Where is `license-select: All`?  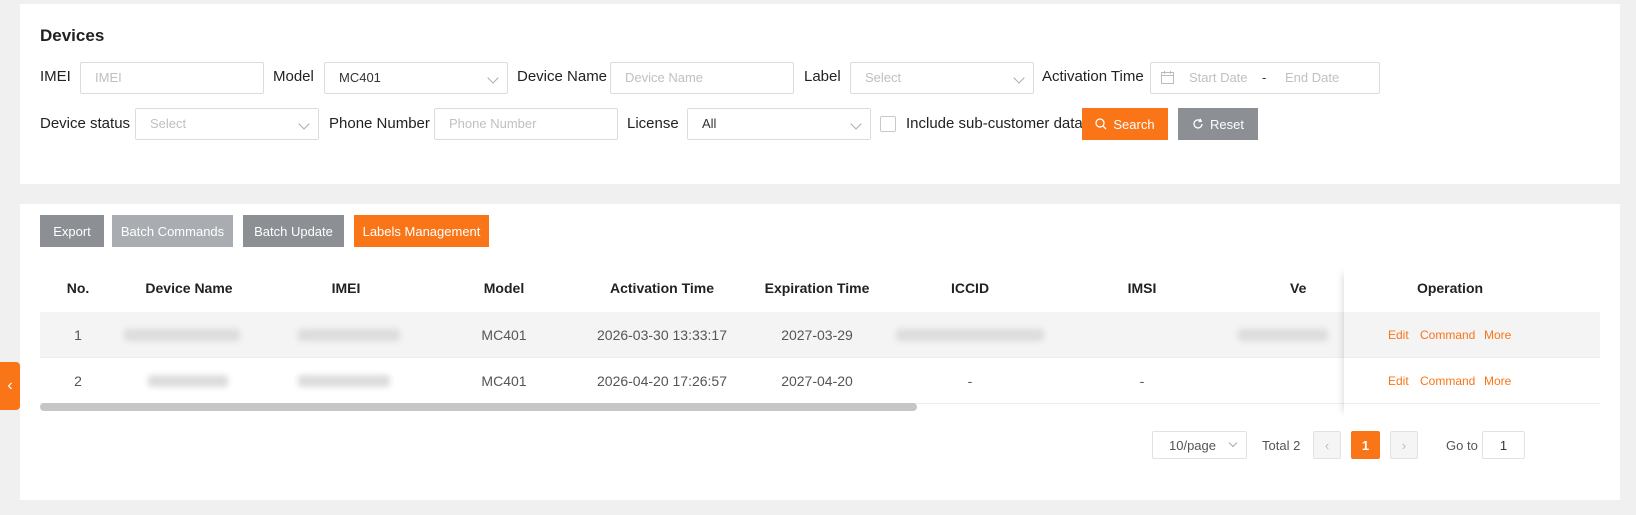 license-select: All is located at coordinates (779, 124).